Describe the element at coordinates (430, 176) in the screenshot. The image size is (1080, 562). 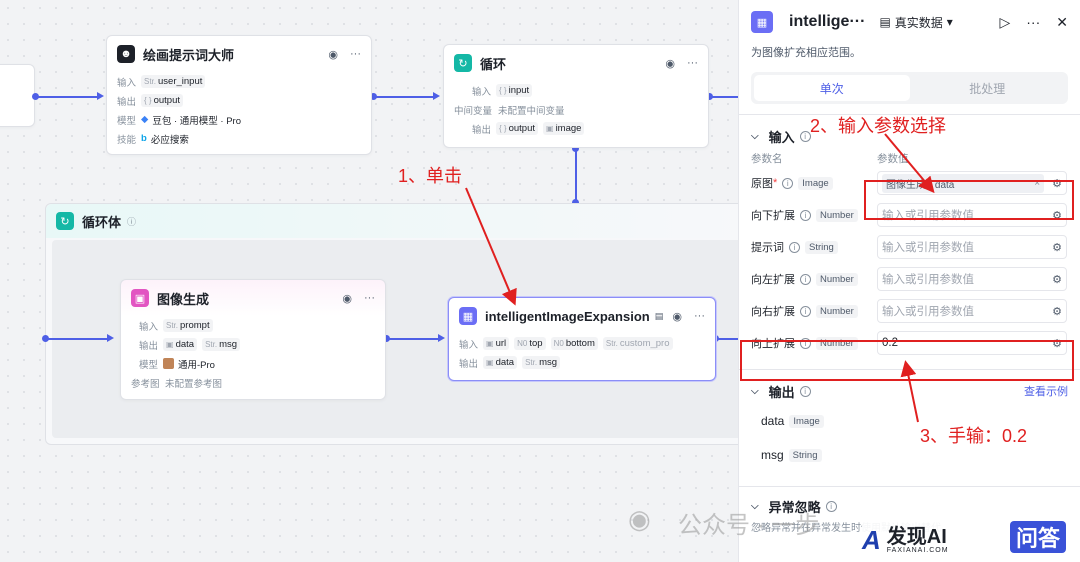
I see `annotation-step1: 1、单击` at that location.